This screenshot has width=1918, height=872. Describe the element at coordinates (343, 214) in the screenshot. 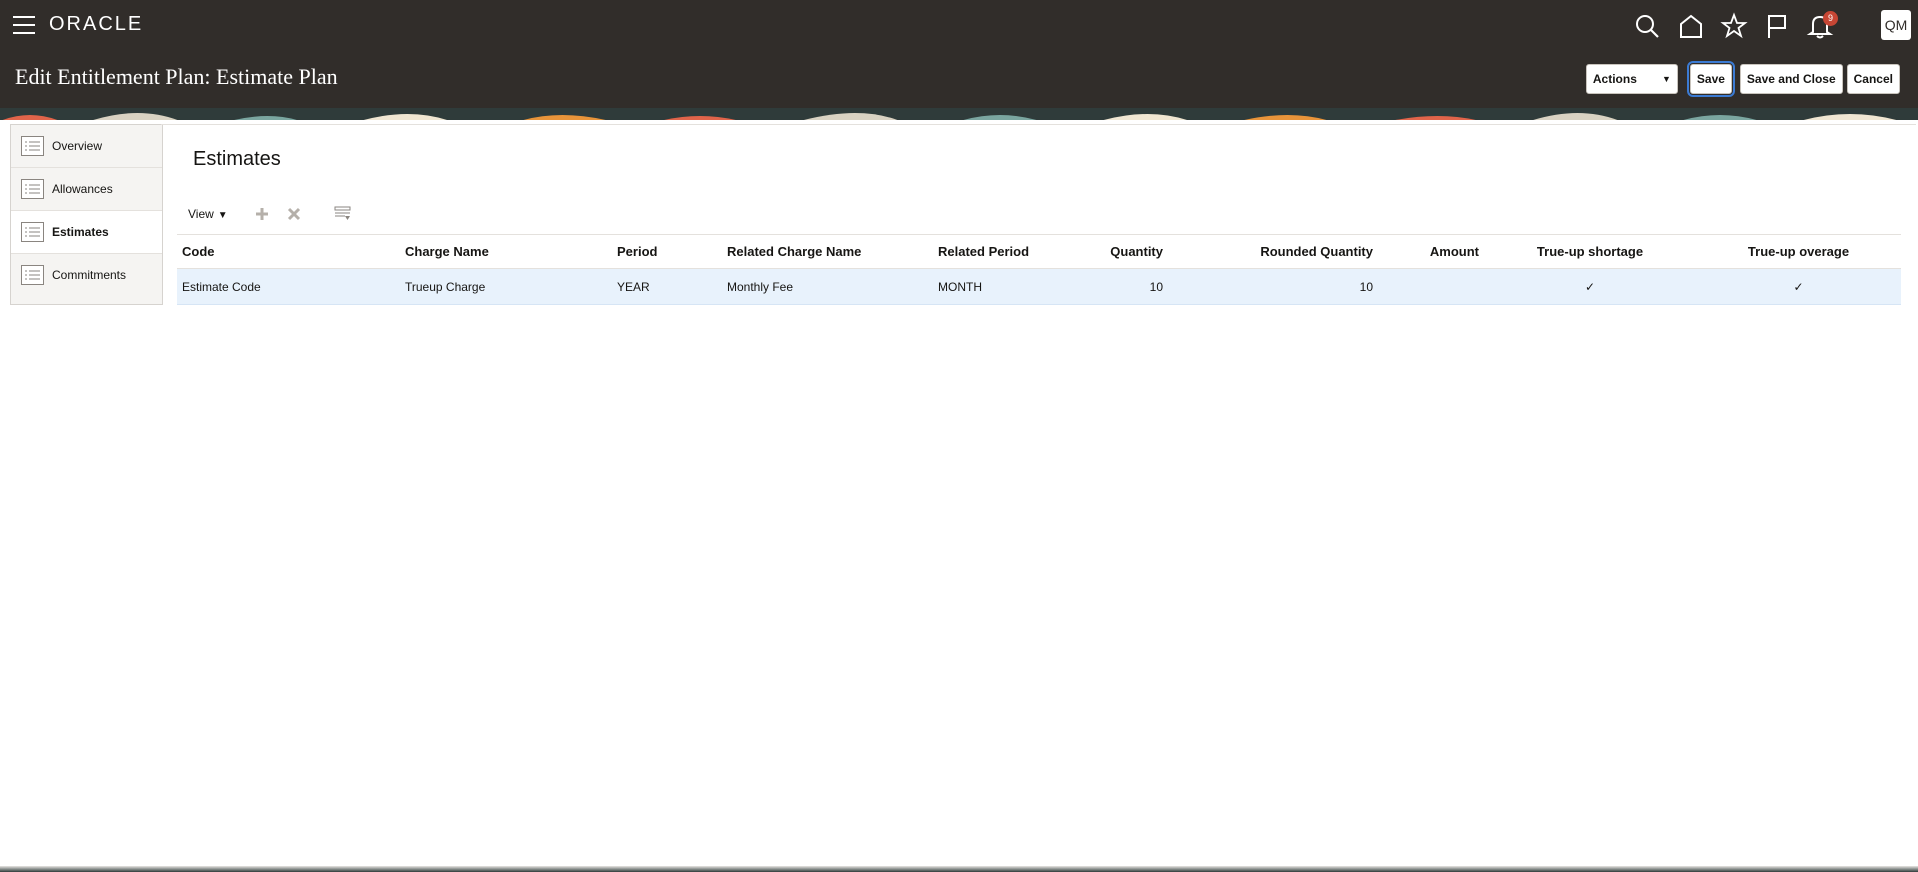

I see `freeze-columns-icon` at that location.